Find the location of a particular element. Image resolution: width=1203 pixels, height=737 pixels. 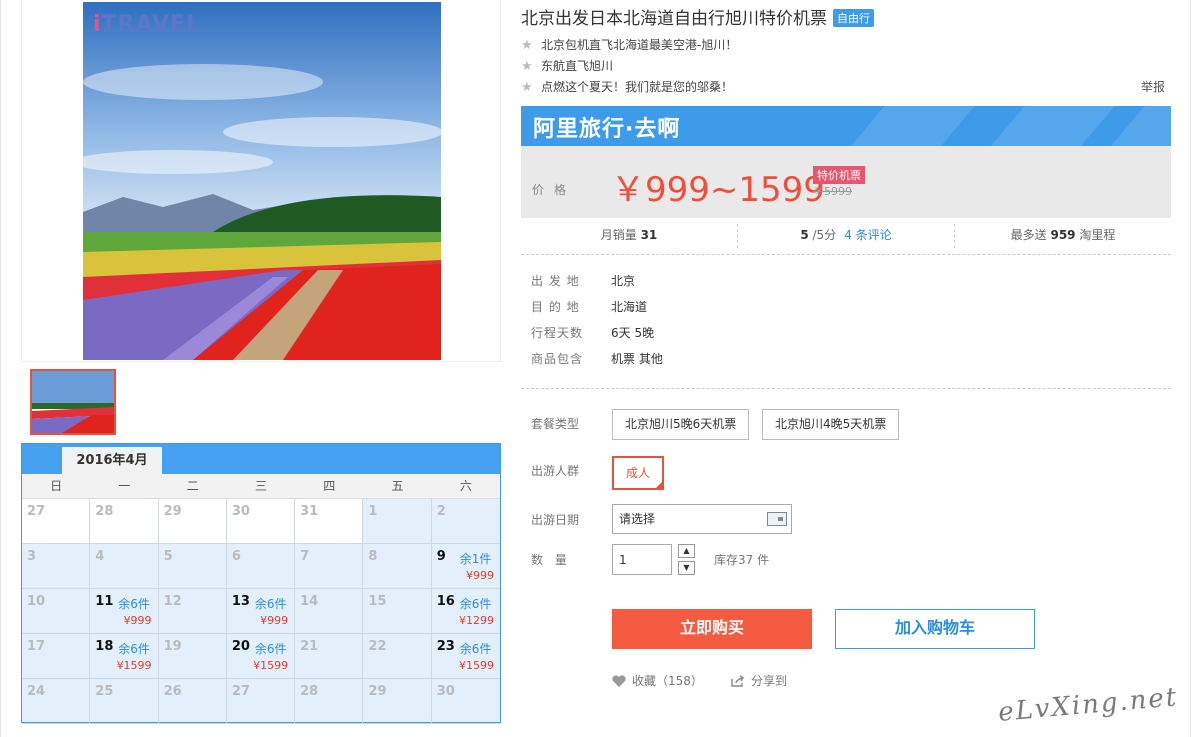

calendar-day: 27 is located at coordinates (56, 521).